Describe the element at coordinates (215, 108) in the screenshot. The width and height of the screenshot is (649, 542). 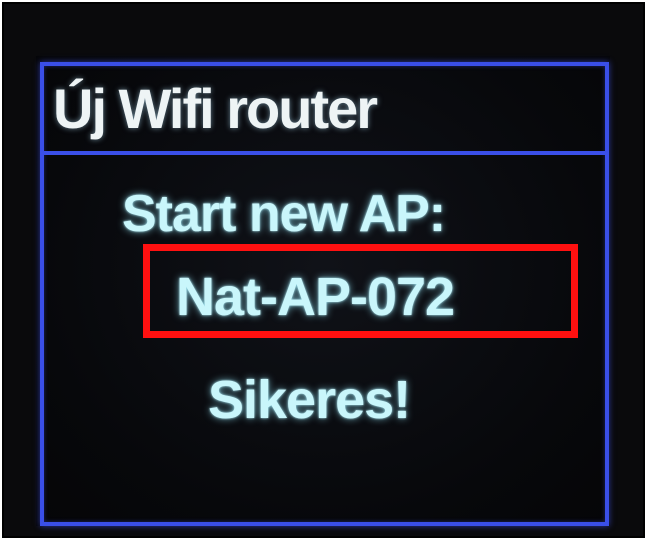
I see `screen-title: Új Wifi router` at that location.